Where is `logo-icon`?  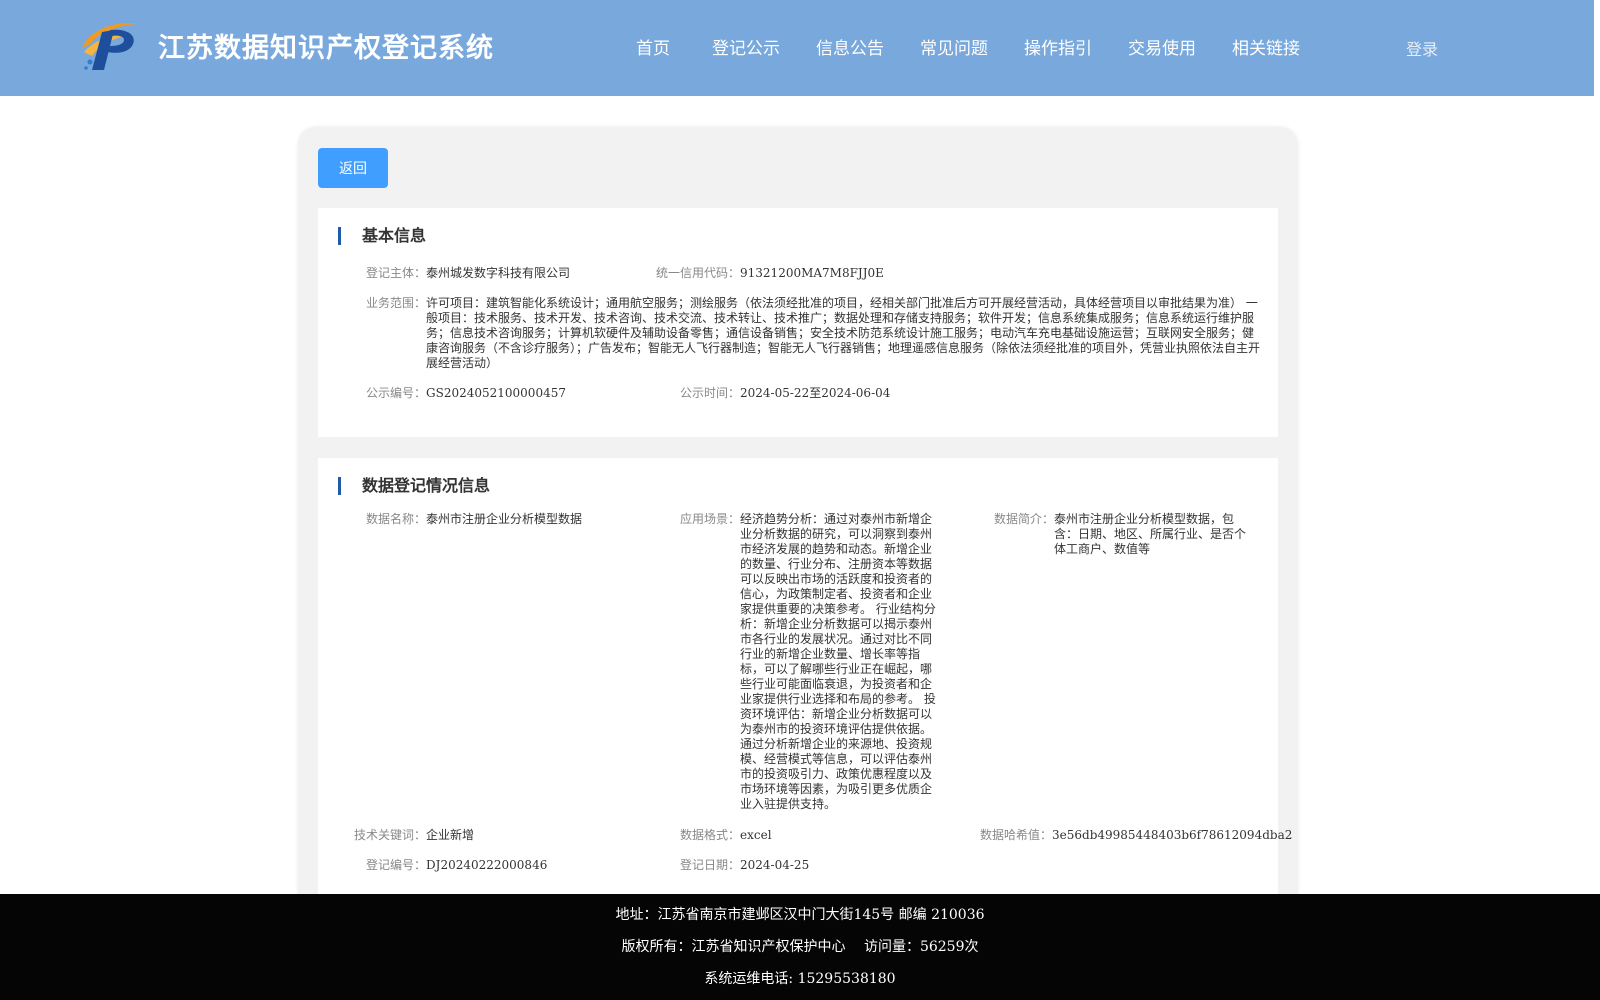 logo-icon is located at coordinates (110, 46).